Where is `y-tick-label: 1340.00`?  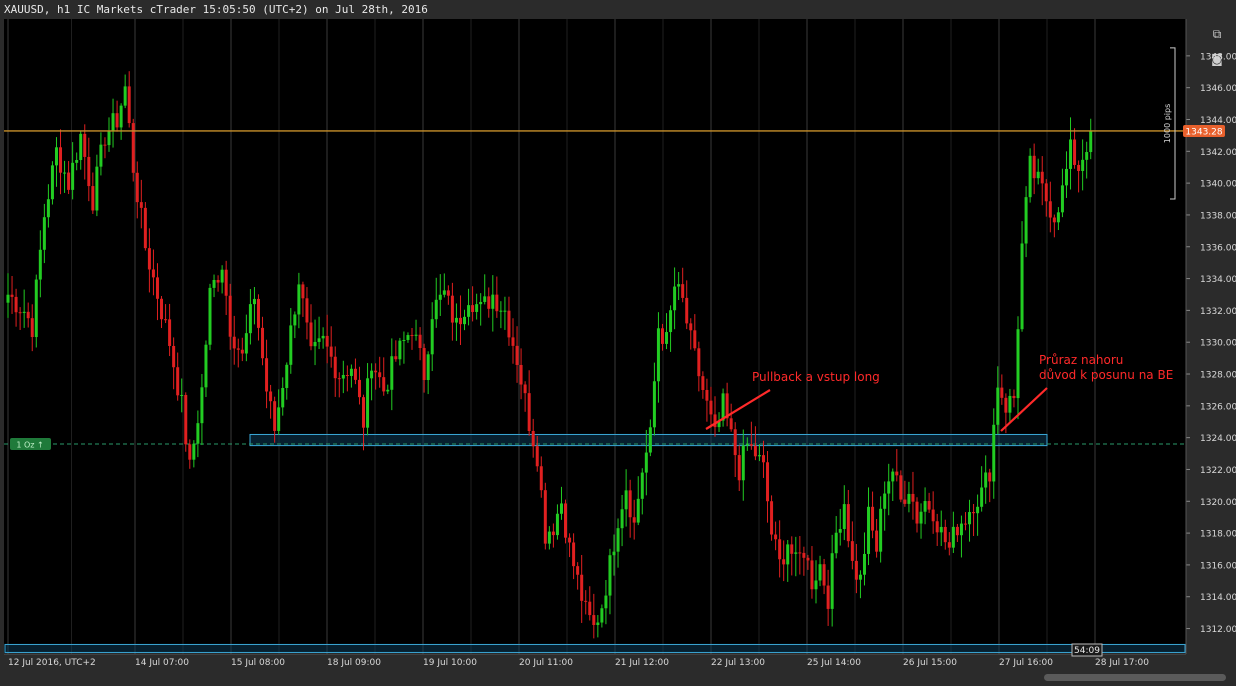 y-tick-label: 1340.00 is located at coordinates (1218, 185).